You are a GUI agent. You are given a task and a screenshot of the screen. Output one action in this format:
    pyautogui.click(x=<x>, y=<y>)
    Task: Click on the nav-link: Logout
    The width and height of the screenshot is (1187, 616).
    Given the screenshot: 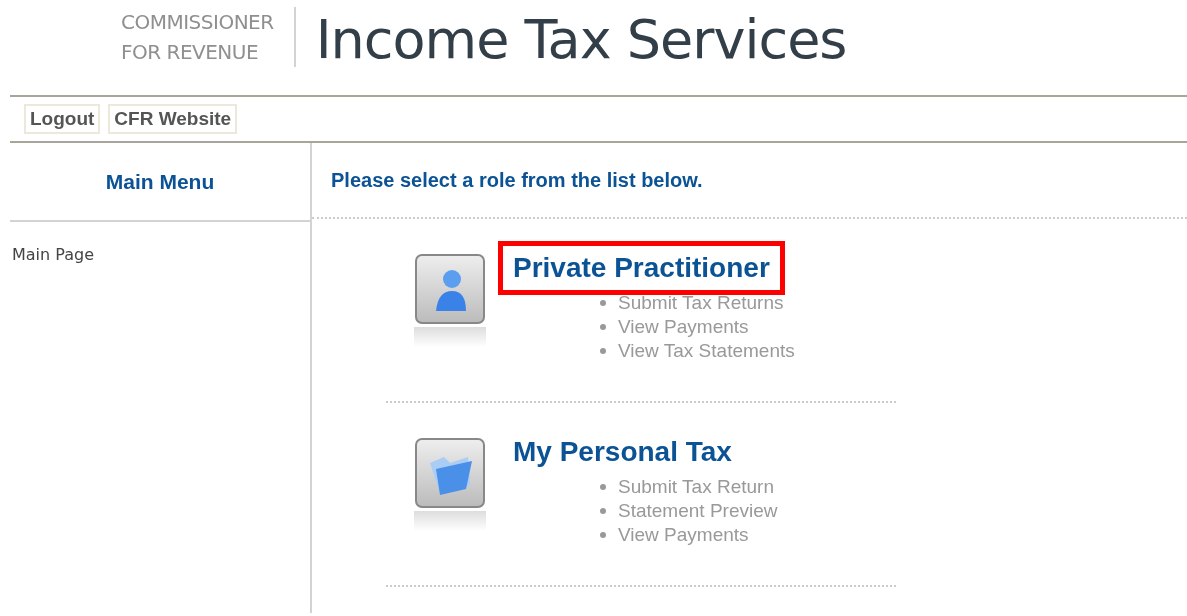 What is the action you would take?
    pyautogui.click(x=62, y=119)
    